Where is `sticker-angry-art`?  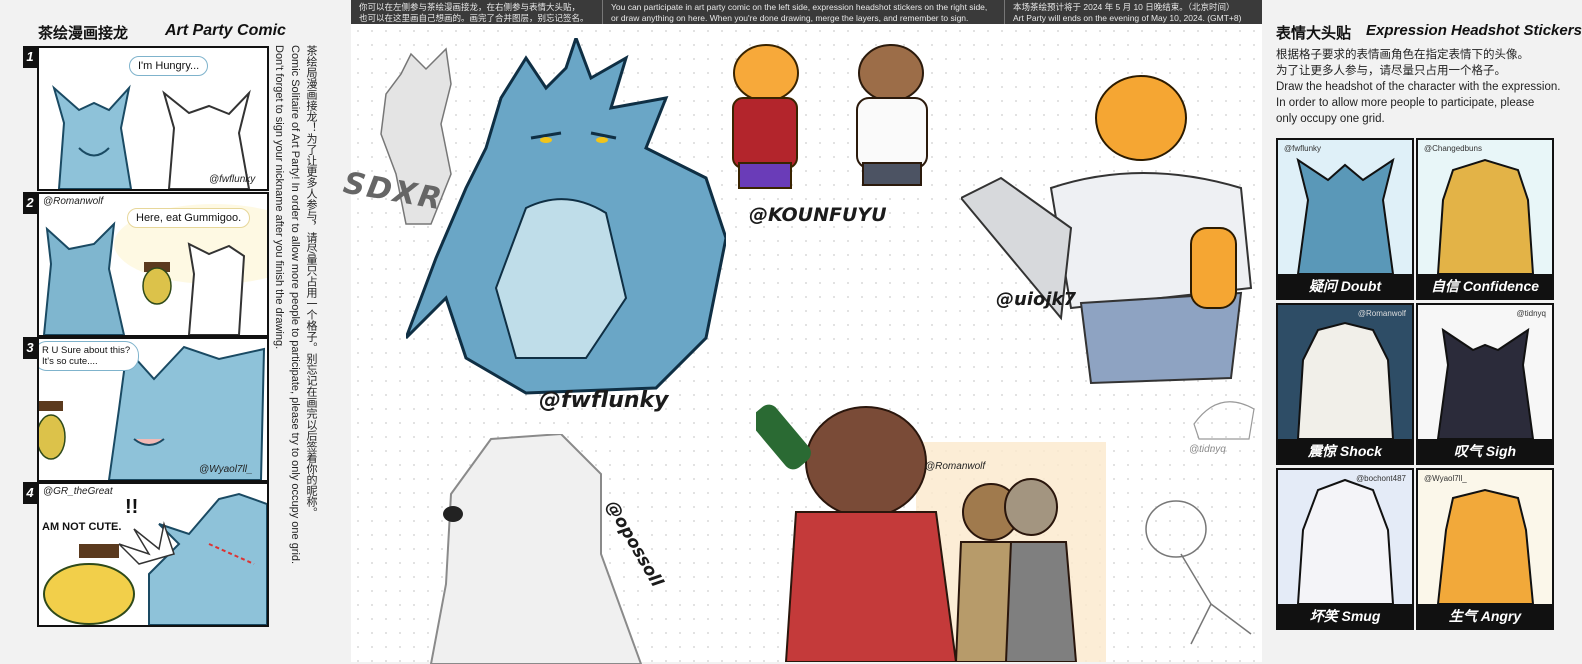 sticker-angry-art is located at coordinates (1485, 537).